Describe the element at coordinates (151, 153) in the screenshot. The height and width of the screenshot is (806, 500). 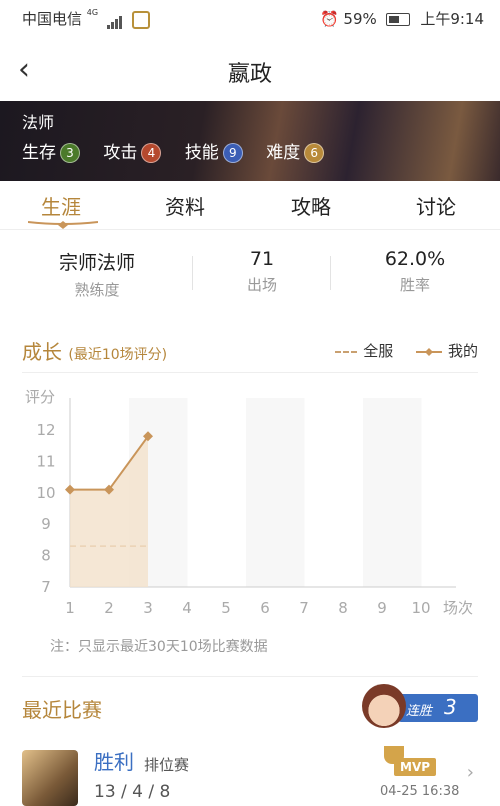
I see `stat-value-badge: 4` at that location.